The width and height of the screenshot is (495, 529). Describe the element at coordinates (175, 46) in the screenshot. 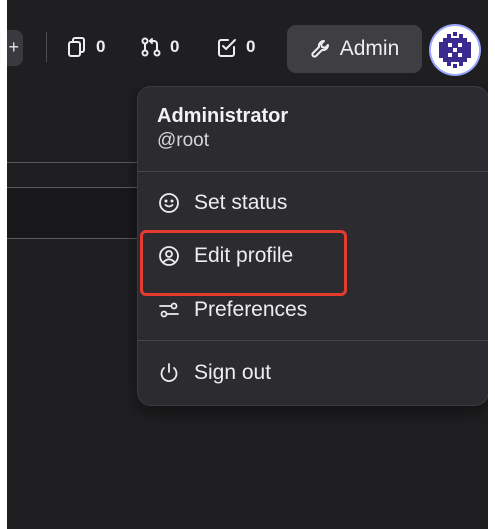

I see `merge-requests-count: 0` at that location.